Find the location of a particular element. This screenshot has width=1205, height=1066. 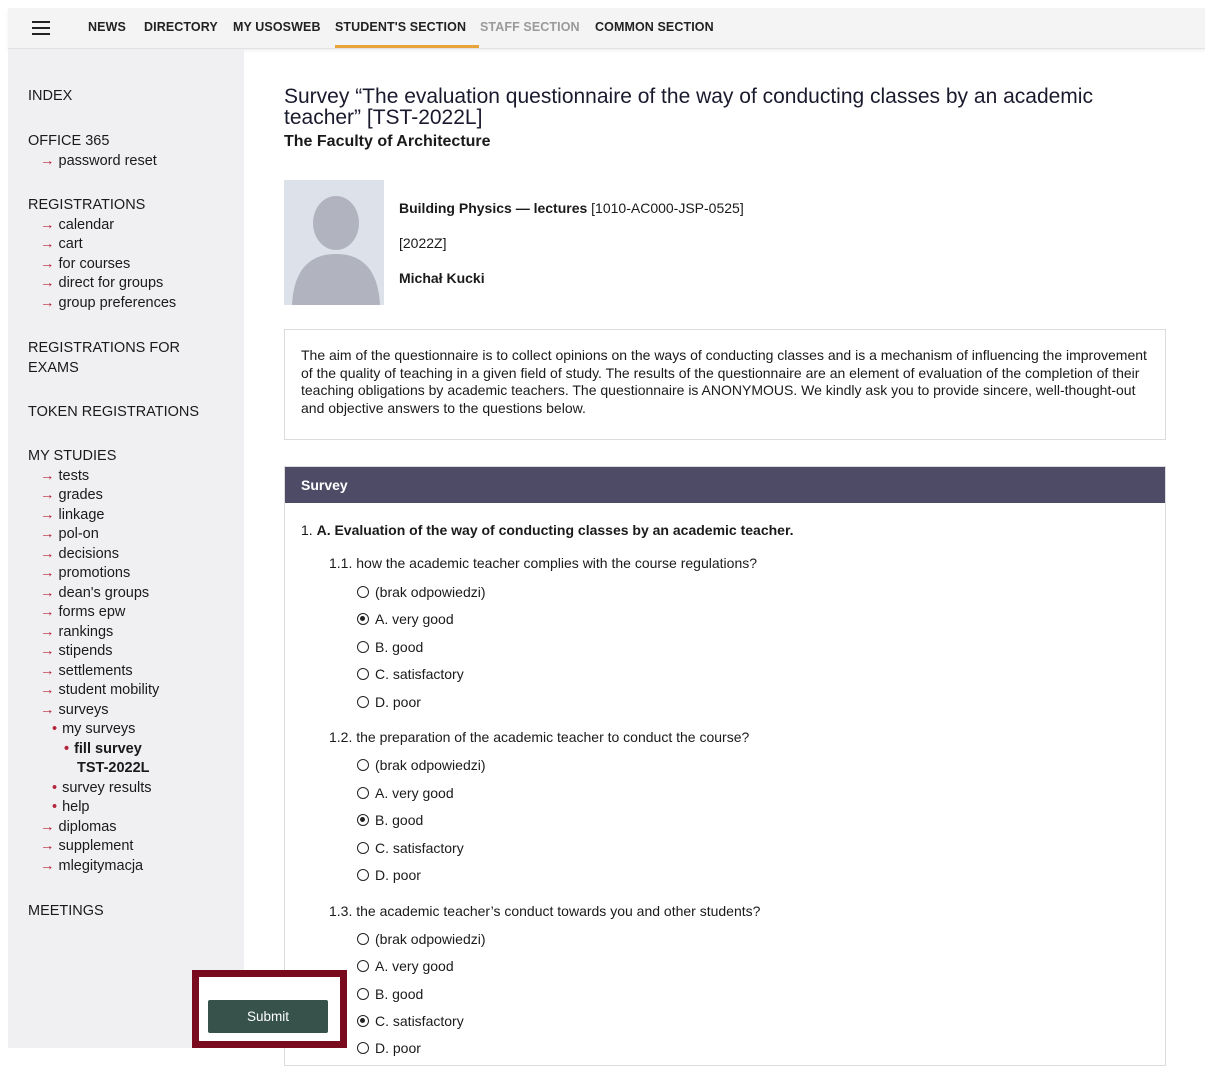

sidebar-my-studies: MY STUDIES is located at coordinates (93, 457).